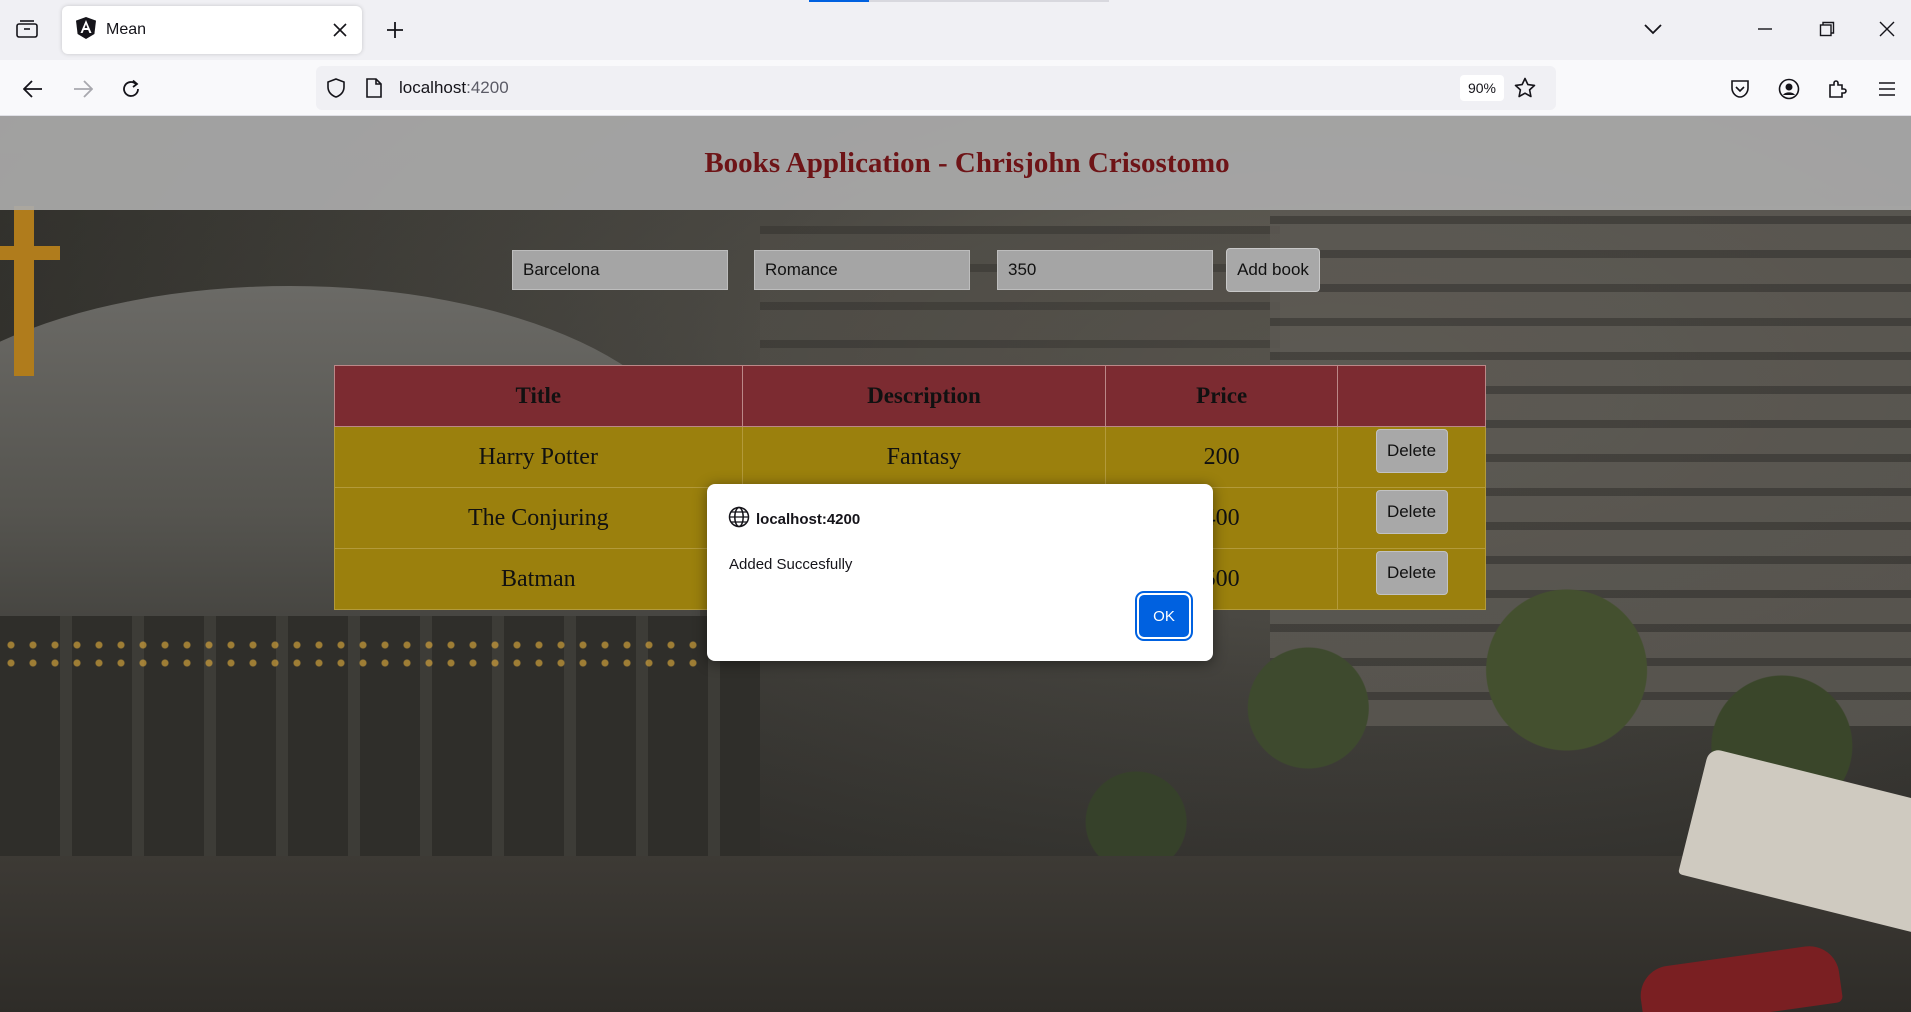 This screenshot has height=1012, width=1911. What do you see at coordinates (1222, 457) in the screenshot?
I see `cell-price: 200` at bounding box center [1222, 457].